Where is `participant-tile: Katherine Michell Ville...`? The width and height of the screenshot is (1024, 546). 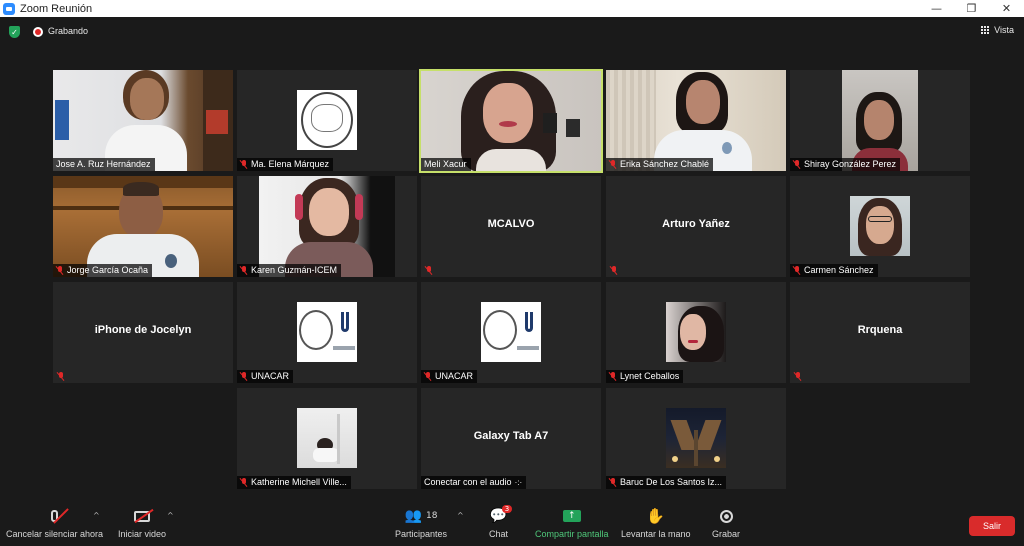
participant-tile: Katherine Michell Ville... is located at coordinates (327, 438).